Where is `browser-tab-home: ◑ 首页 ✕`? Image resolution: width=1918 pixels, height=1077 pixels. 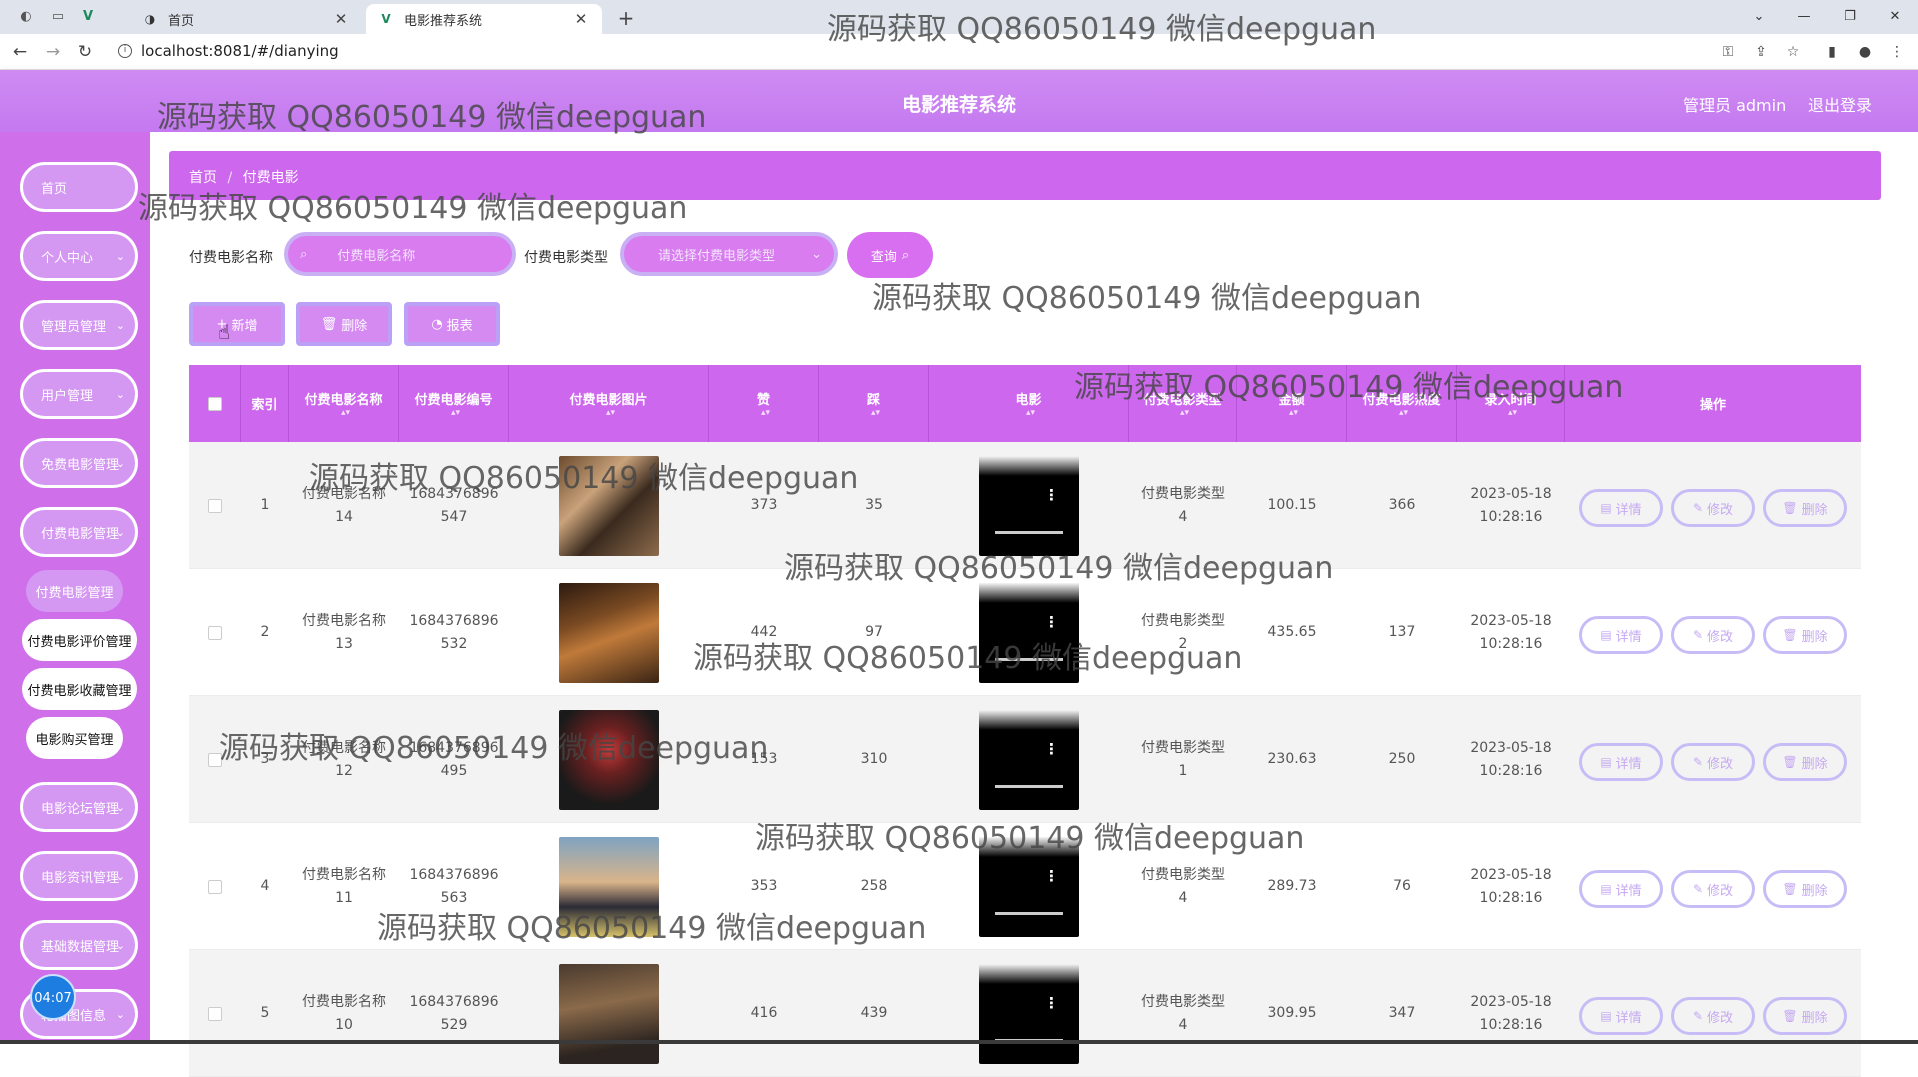
browser-tab-home: ◑ 首页 ✕ is located at coordinates (246, 19).